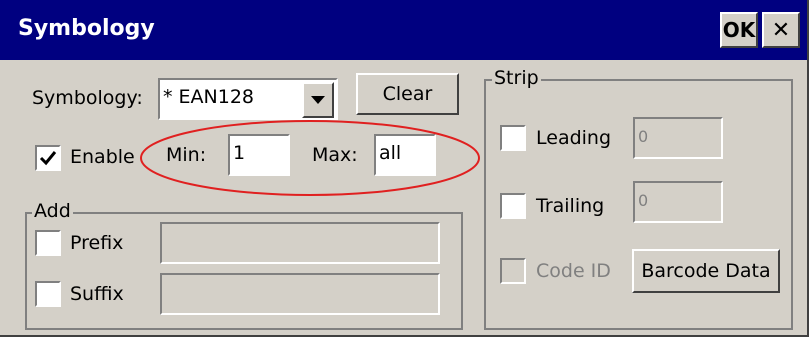 The image size is (809, 337). What do you see at coordinates (48, 243) in the screenshot?
I see `prefix-checkbox` at bounding box center [48, 243].